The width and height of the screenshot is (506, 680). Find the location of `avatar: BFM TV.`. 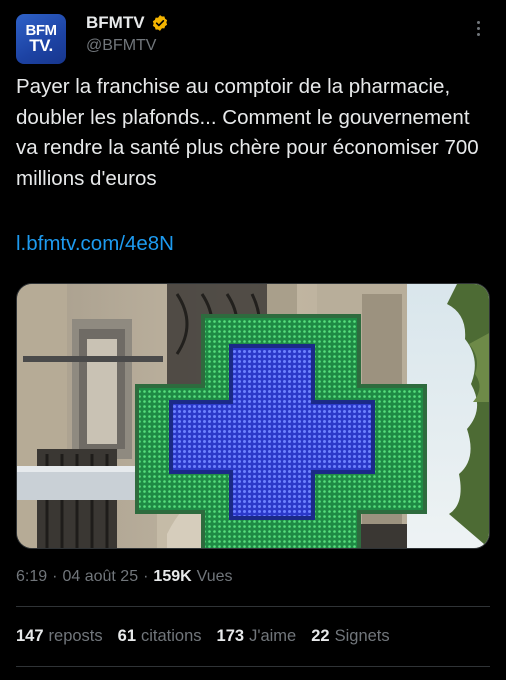

avatar: BFM TV. is located at coordinates (41, 39).